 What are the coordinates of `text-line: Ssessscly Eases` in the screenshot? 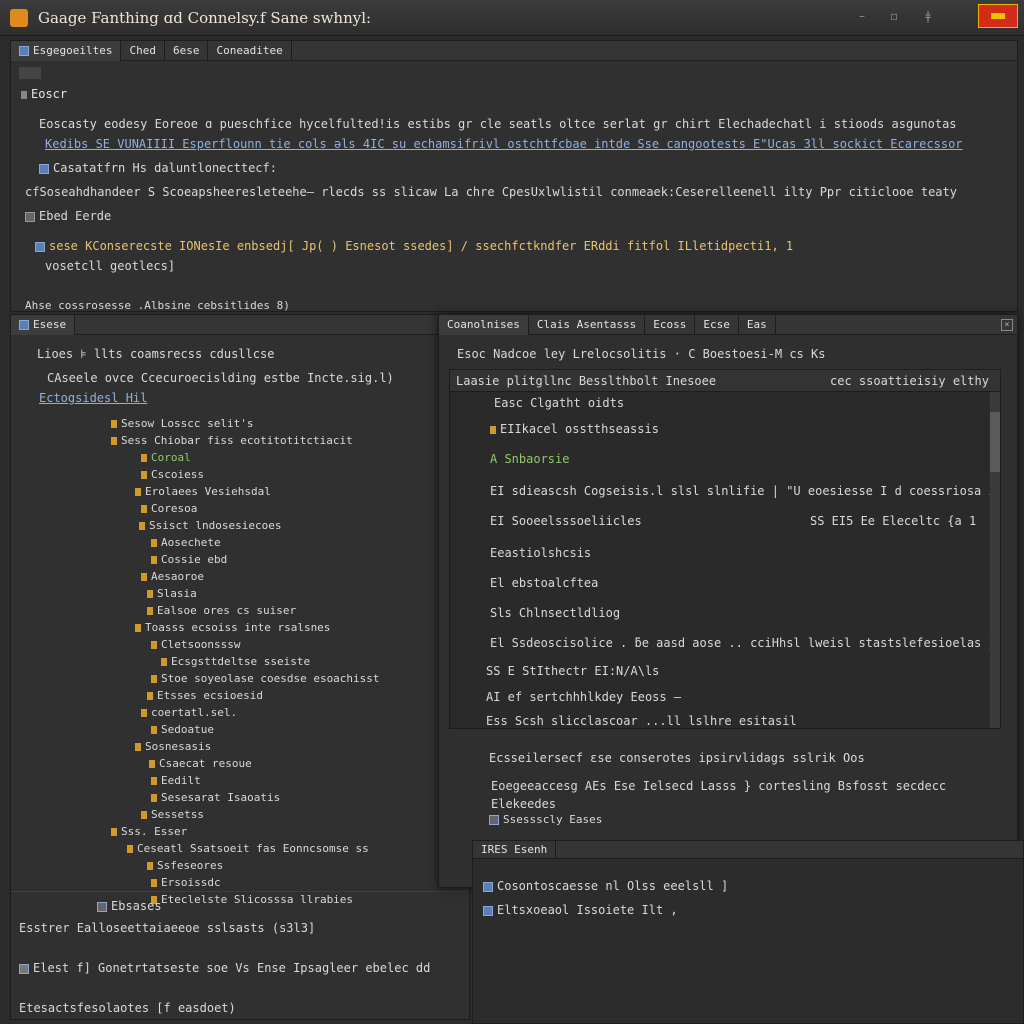 It's located at (545, 819).